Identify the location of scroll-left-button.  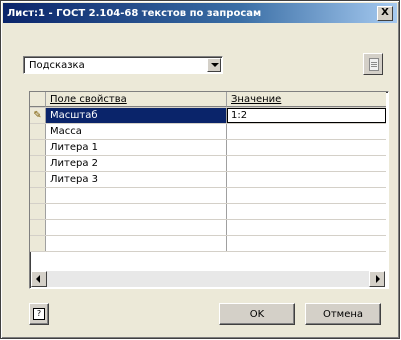
(39, 279).